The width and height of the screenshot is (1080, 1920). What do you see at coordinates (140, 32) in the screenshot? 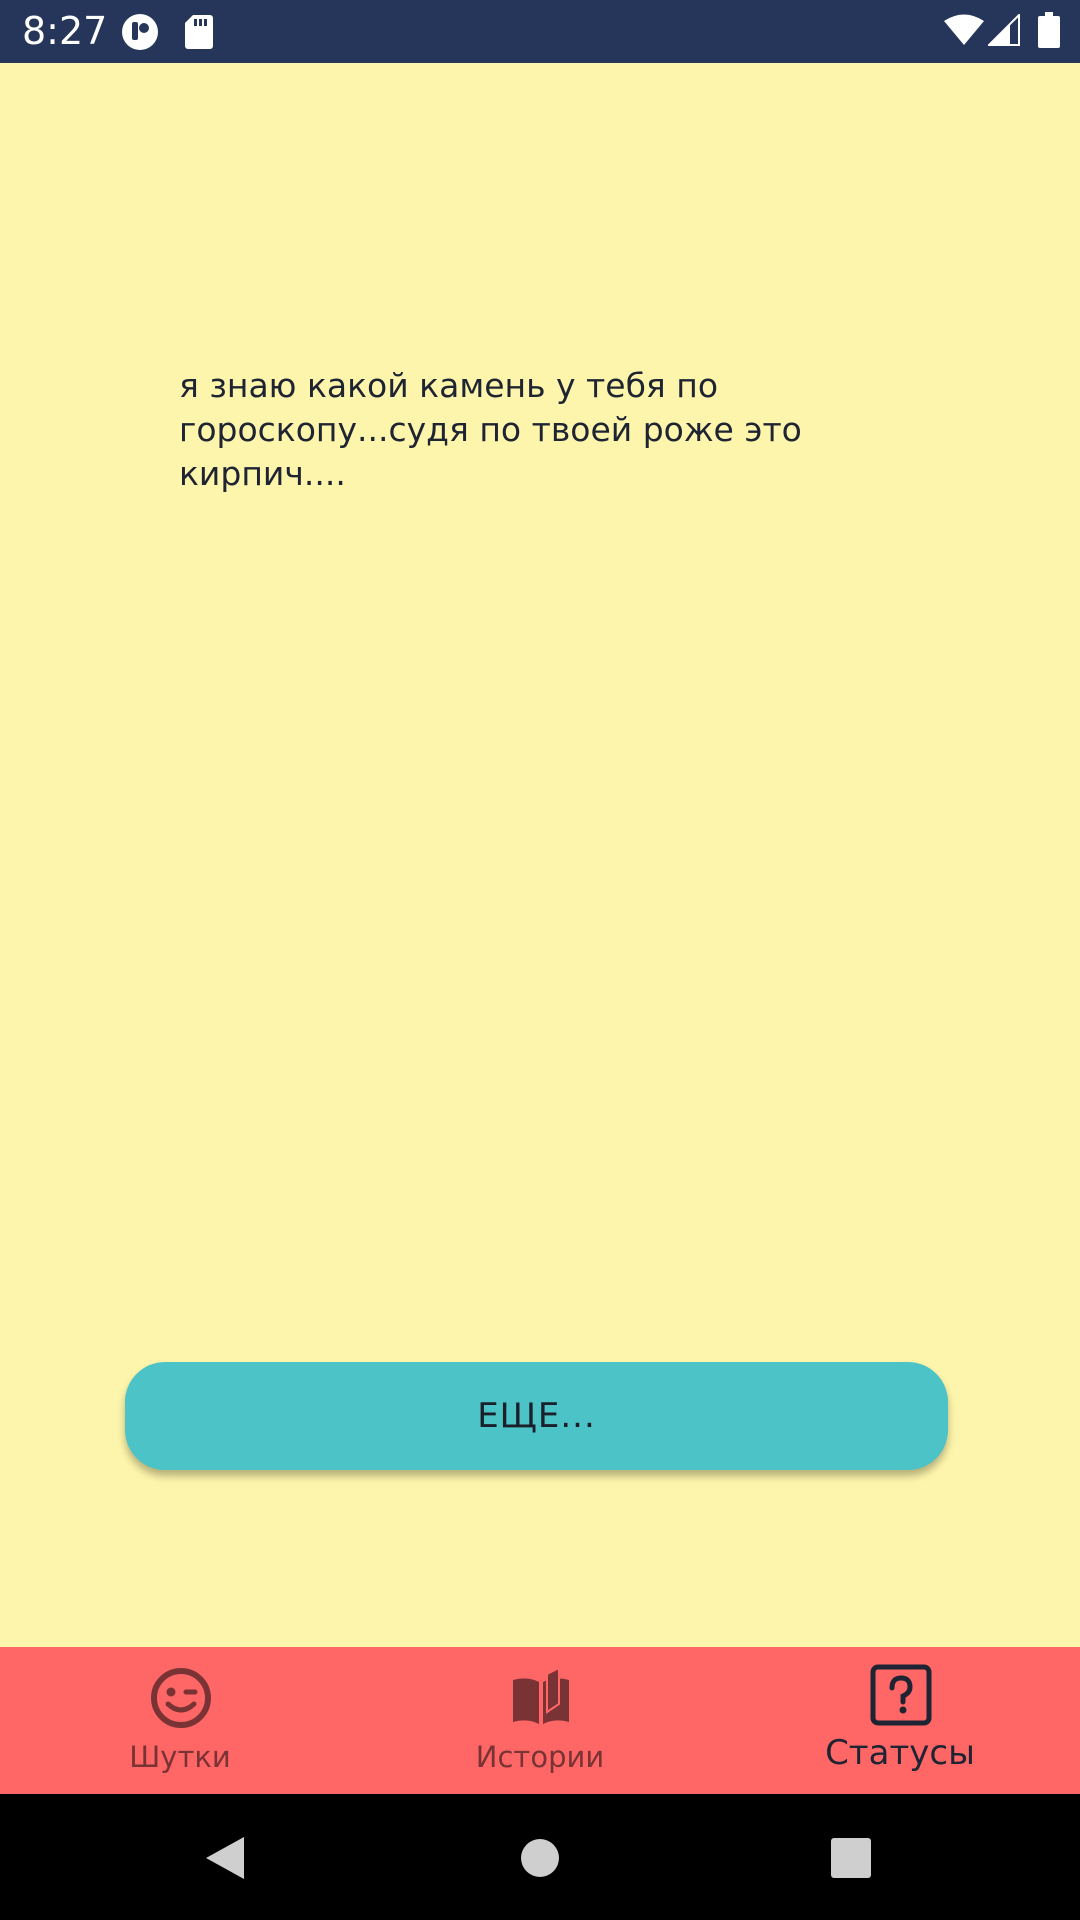
I see `app-notification-icon` at bounding box center [140, 32].